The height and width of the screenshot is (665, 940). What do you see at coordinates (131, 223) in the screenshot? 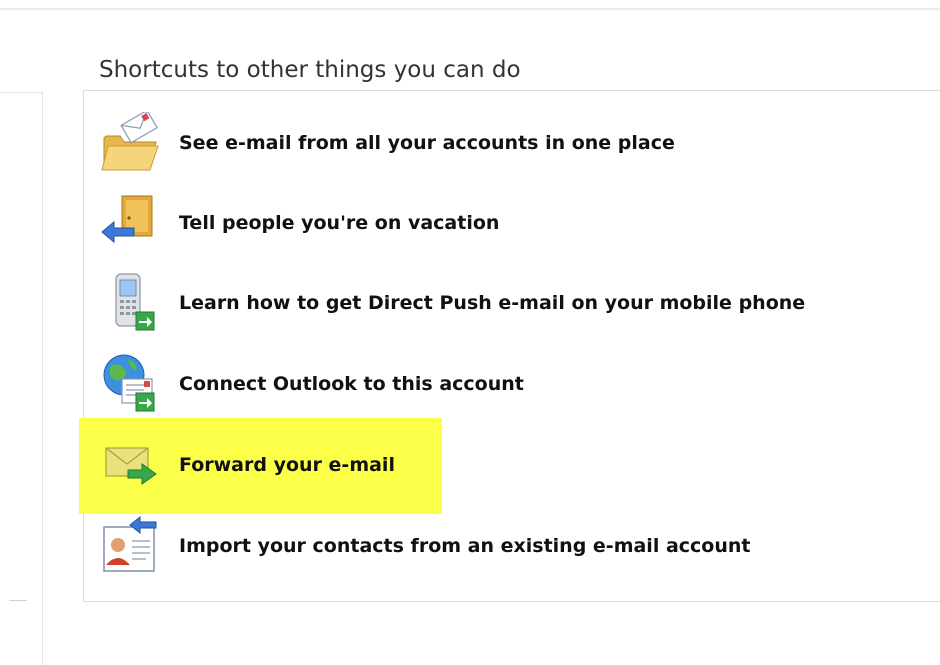
I see `door-exit-icon` at bounding box center [131, 223].